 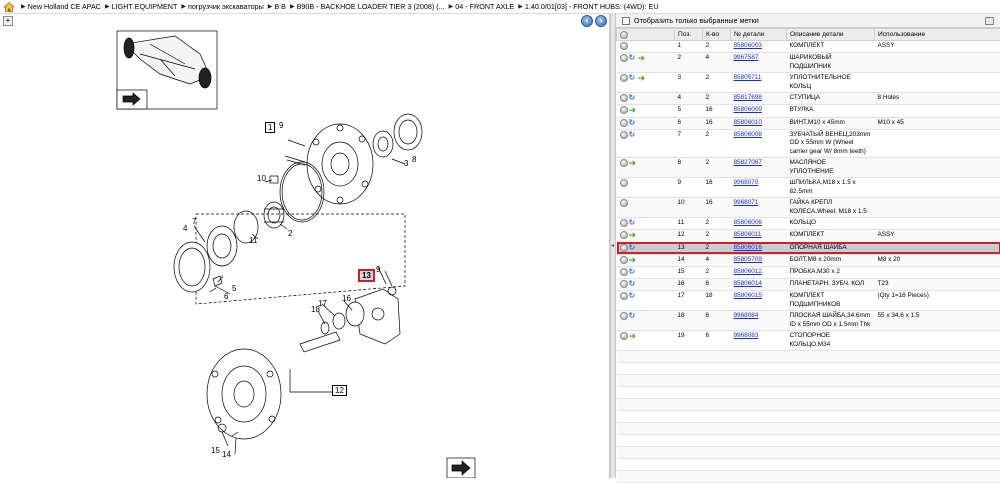 I want to click on breadcrumb-item: ▶1.40.0/01[03] - FRONT HUBS: (4WD): EU, so click(x=586, y=6).